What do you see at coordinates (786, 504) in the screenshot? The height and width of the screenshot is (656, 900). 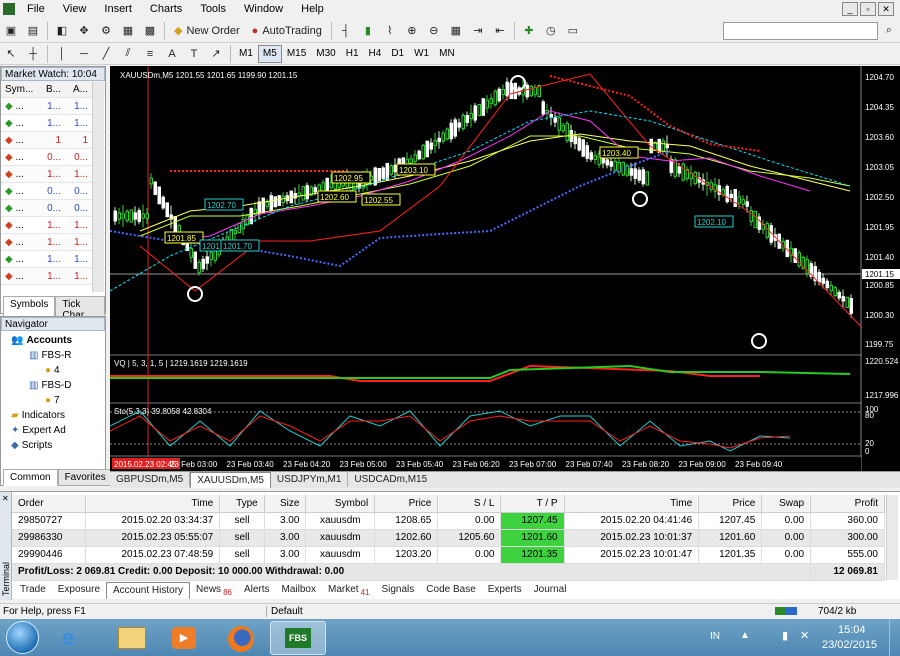 I see `column-header: Swap` at bounding box center [786, 504].